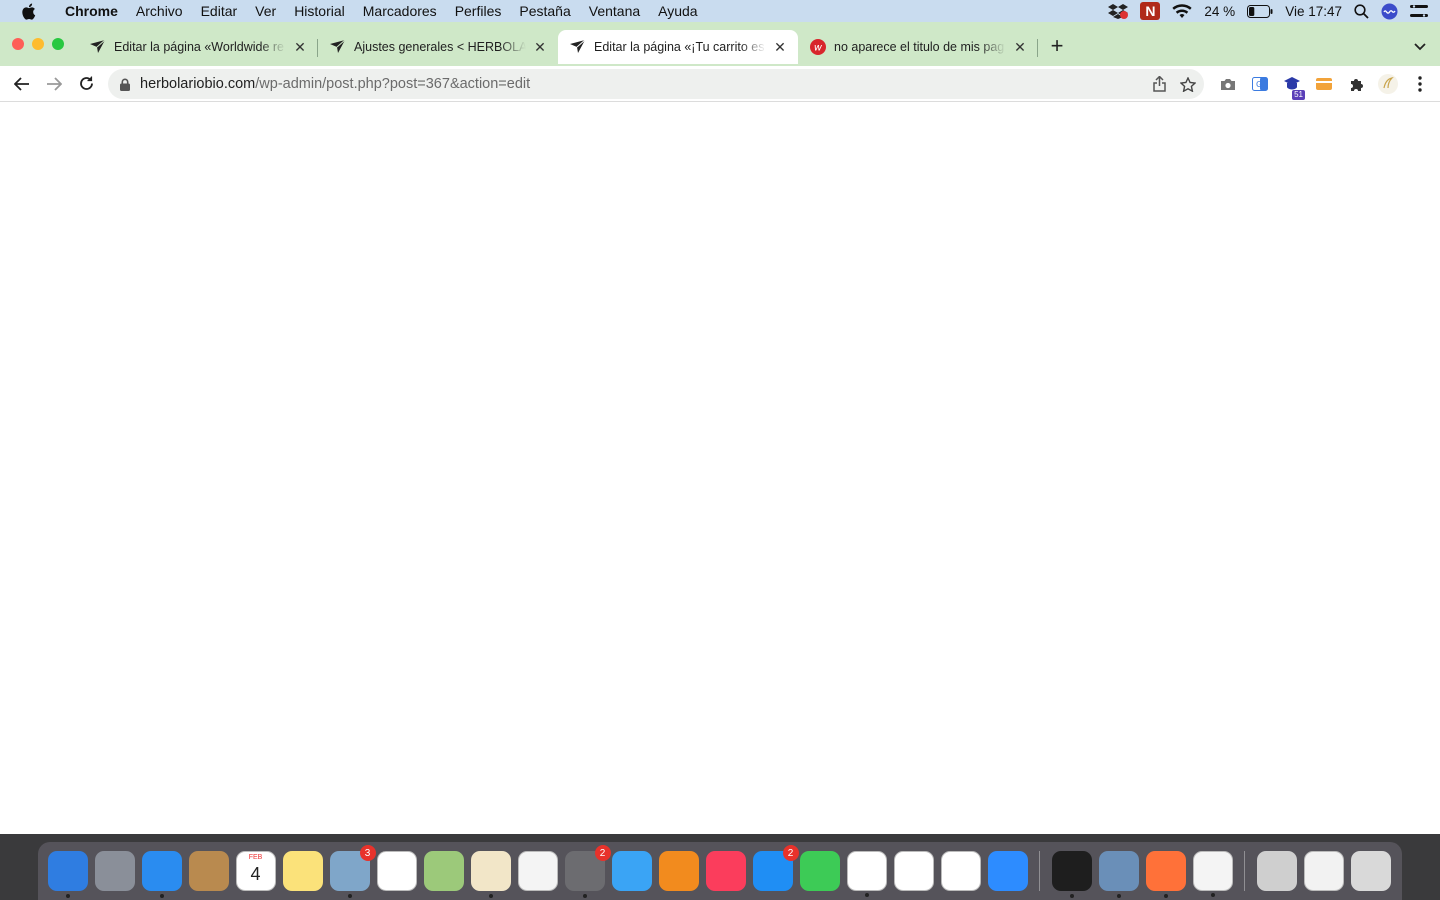 This screenshot has height=900, width=1440. What do you see at coordinates (1420, 84) in the screenshot?
I see `more-menu-icon` at bounding box center [1420, 84].